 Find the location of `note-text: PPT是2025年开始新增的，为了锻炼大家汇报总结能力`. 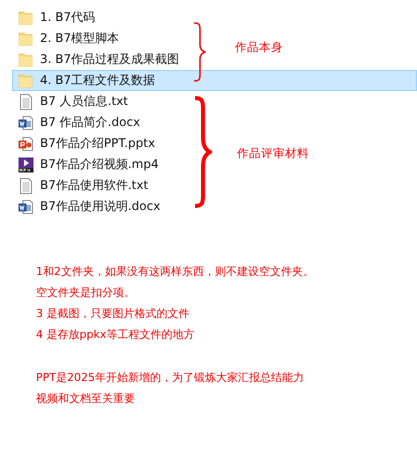

note-text: PPT是2025年开始新增的，为了锻炼大家汇报总结能力 is located at coordinates (170, 378).